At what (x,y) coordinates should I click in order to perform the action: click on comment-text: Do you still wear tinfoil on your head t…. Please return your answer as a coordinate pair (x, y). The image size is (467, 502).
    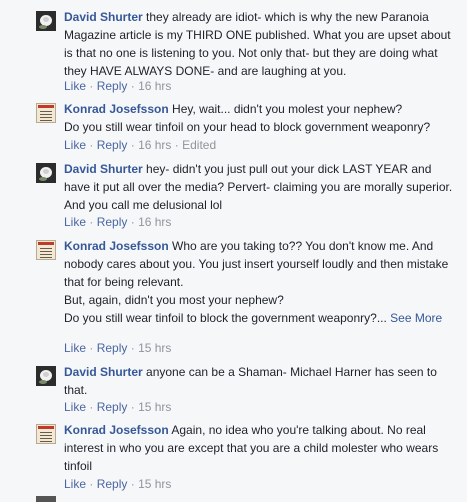
    Looking at the image, I should click on (247, 127).